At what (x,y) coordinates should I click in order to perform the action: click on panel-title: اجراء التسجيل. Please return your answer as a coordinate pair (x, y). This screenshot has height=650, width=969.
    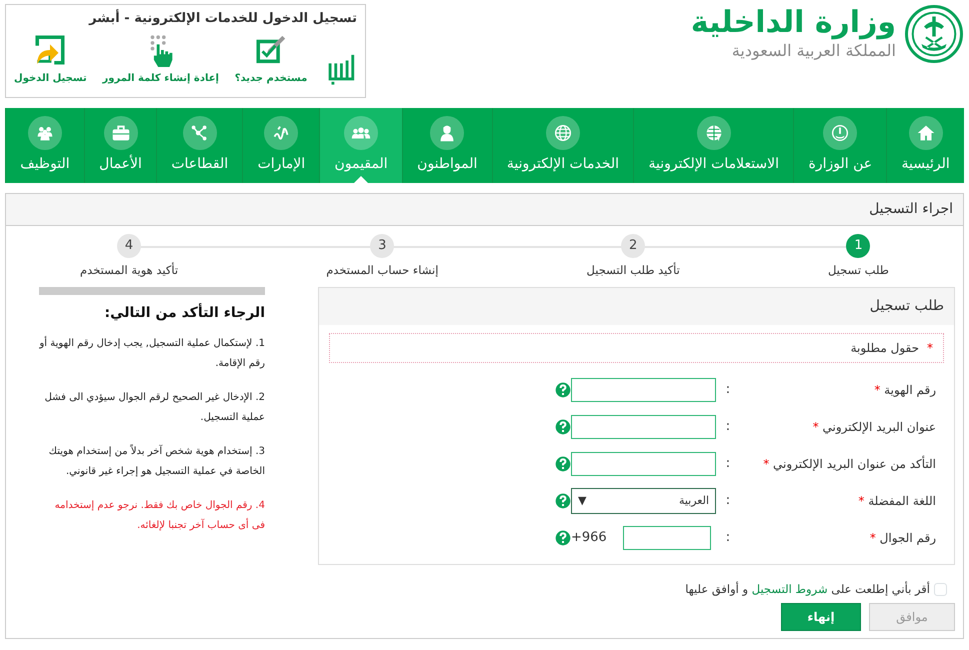
    Looking at the image, I should click on (484, 210).